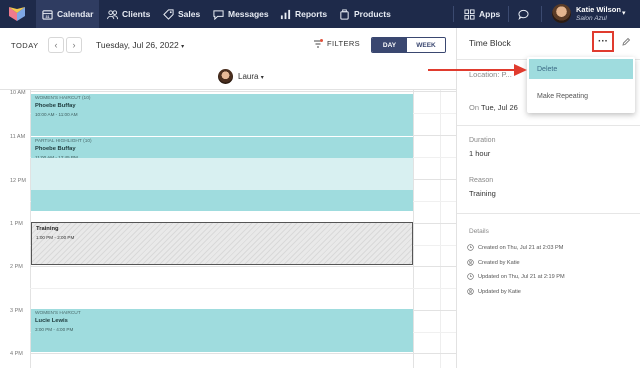  What do you see at coordinates (515, 247) in the screenshot?
I see `detail-created-on: Created on Thu, Jul 21 at 2:03 PM` at bounding box center [515, 247].